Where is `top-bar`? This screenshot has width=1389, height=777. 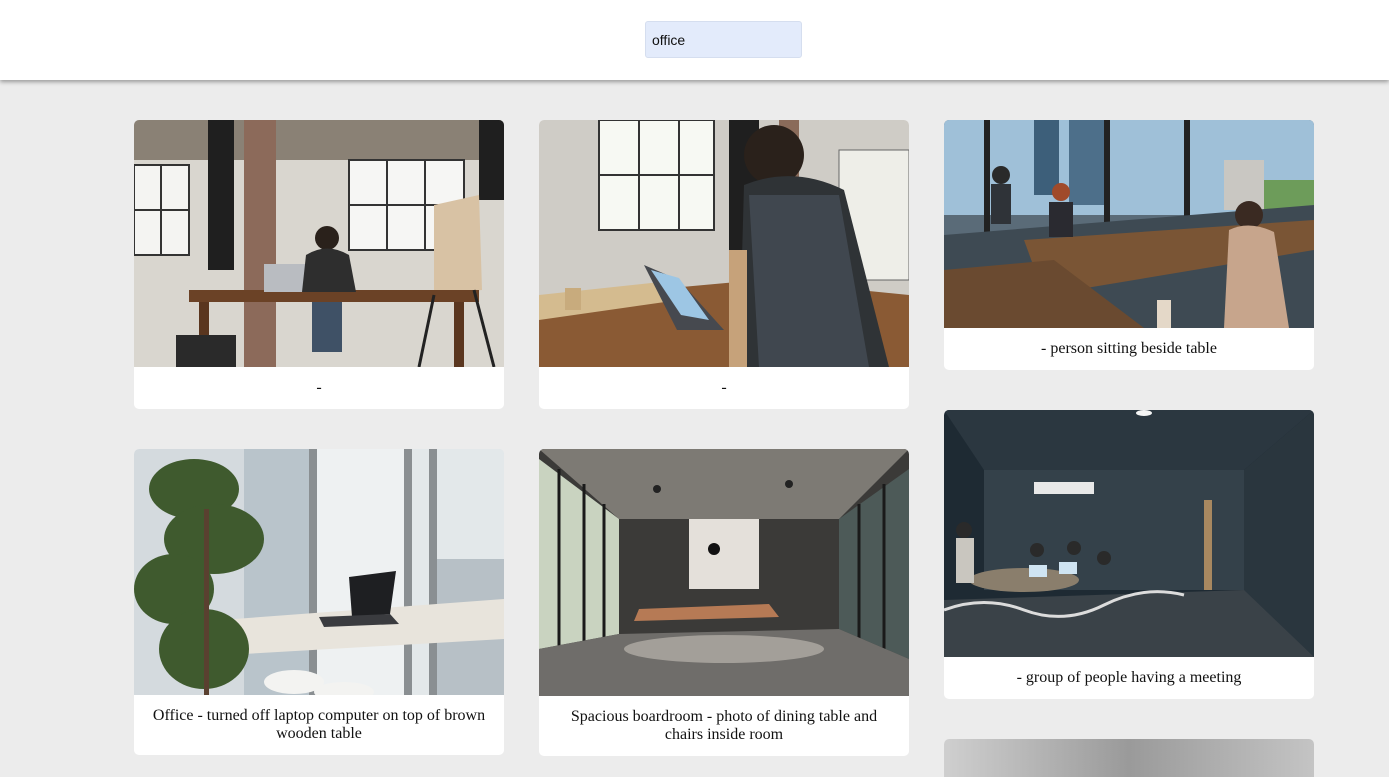
top-bar is located at coordinates (694, 40).